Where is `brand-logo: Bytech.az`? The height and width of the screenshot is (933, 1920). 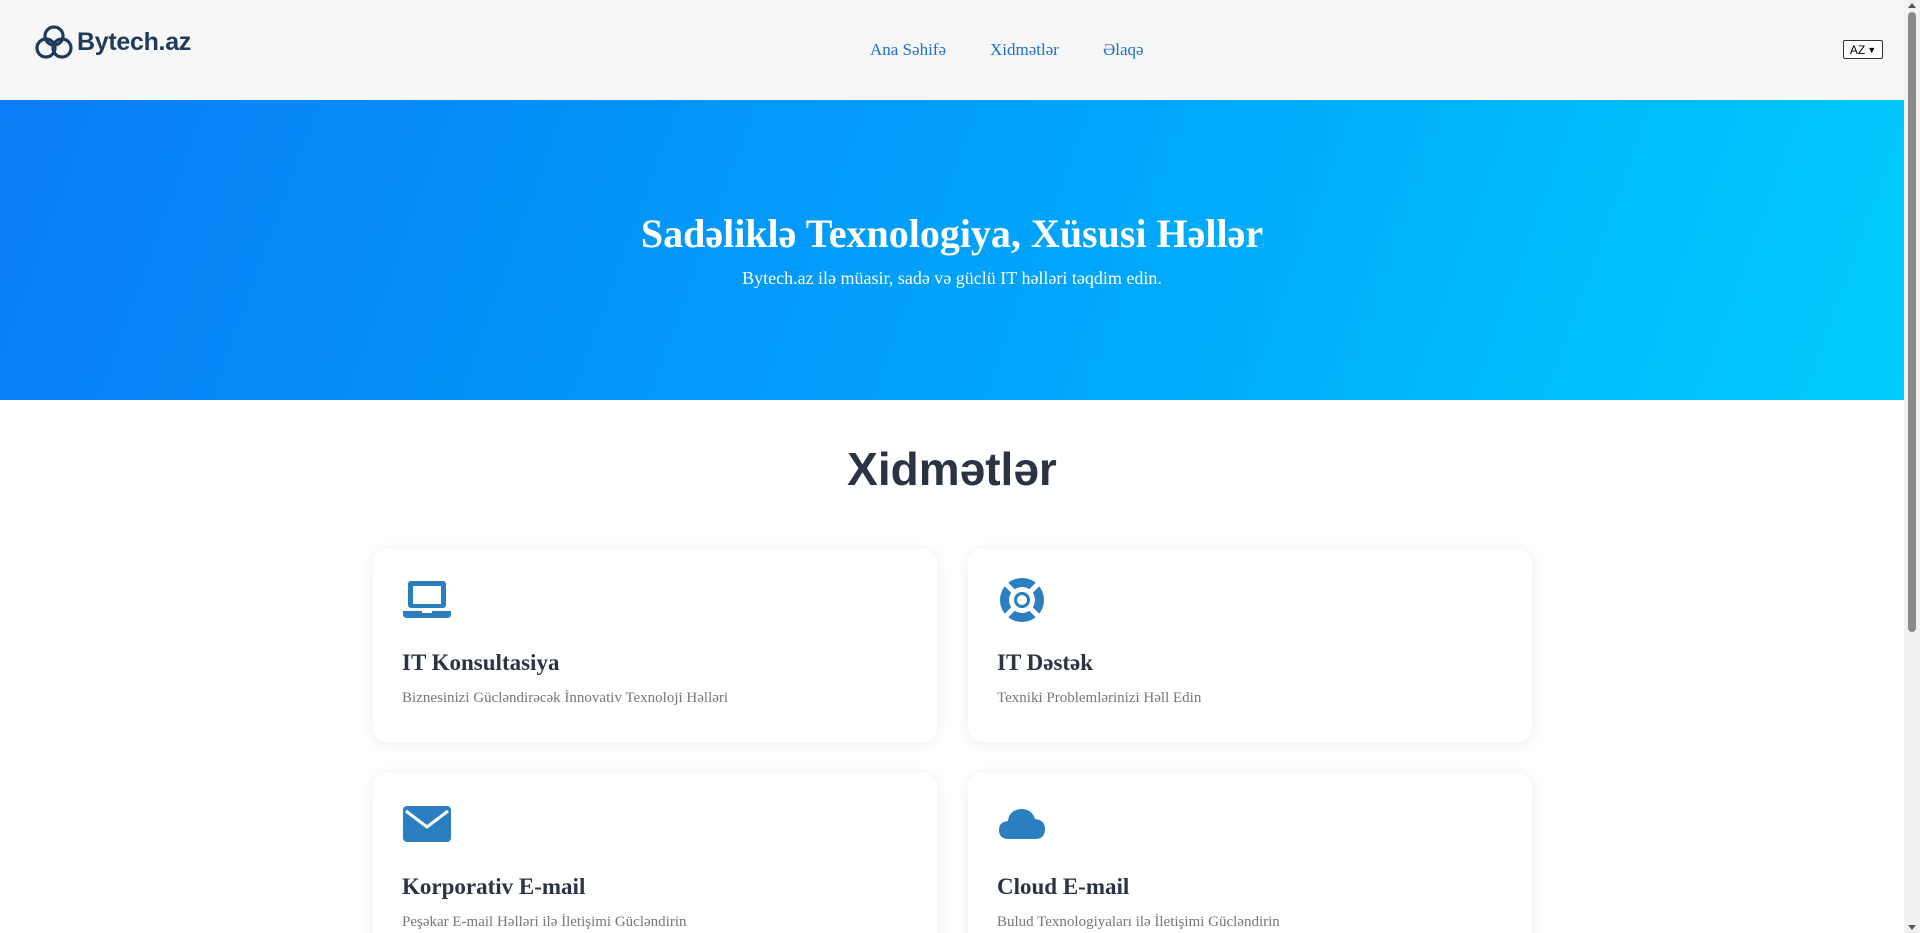 brand-logo: Bytech.az is located at coordinates (113, 42).